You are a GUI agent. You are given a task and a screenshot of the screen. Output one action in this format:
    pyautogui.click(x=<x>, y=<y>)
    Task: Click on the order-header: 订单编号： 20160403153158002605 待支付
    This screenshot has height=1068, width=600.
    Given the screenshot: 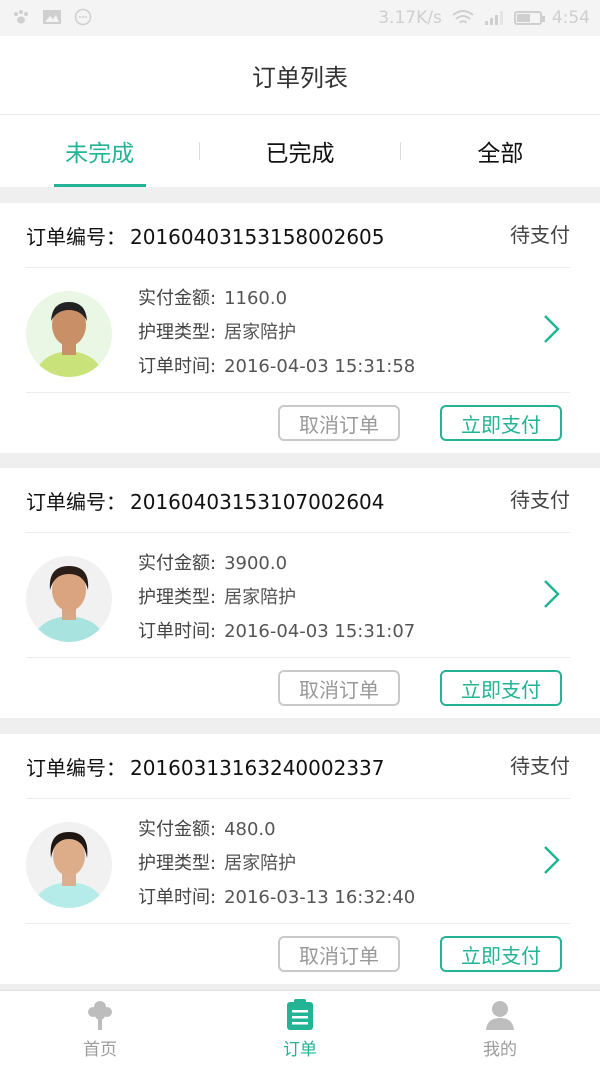 What is the action you would take?
    pyautogui.click(x=298, y=235)
    